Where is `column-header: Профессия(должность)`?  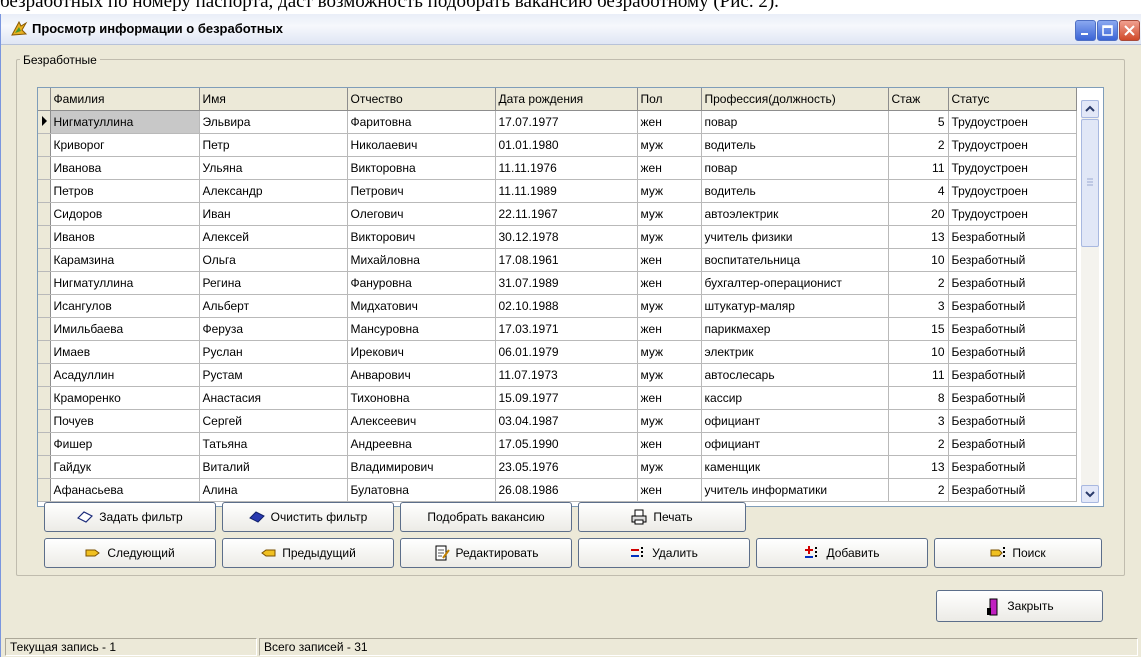
column-header: Профессия(должность) is located at coordinates (795, 99).